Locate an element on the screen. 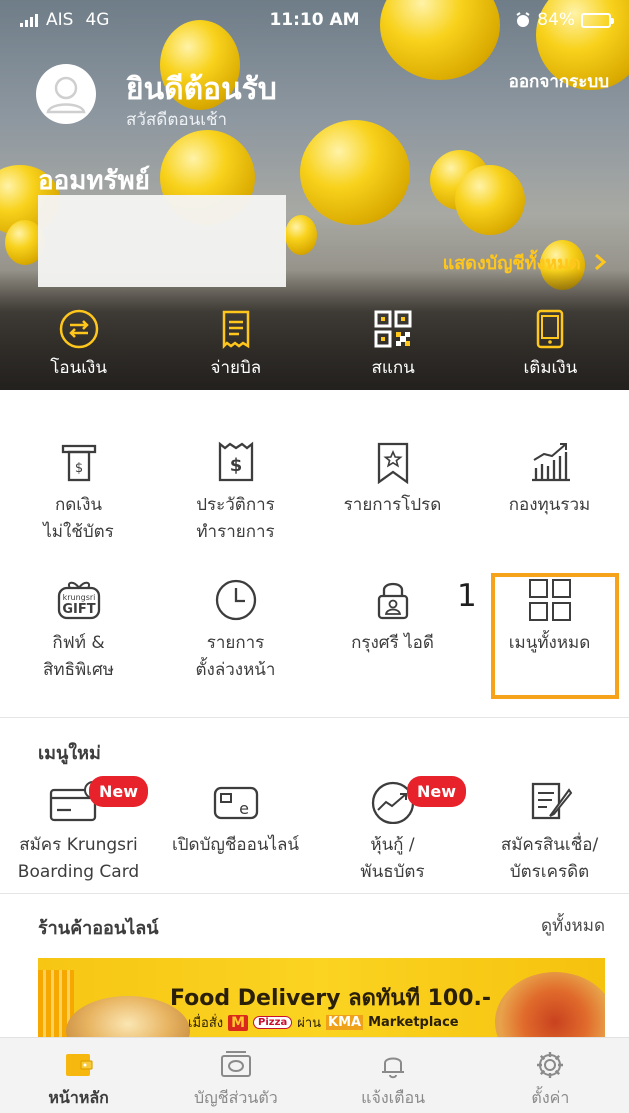 The width and height of the screenshot is (629, 1113). avatar is located at coordinates (66, 94).